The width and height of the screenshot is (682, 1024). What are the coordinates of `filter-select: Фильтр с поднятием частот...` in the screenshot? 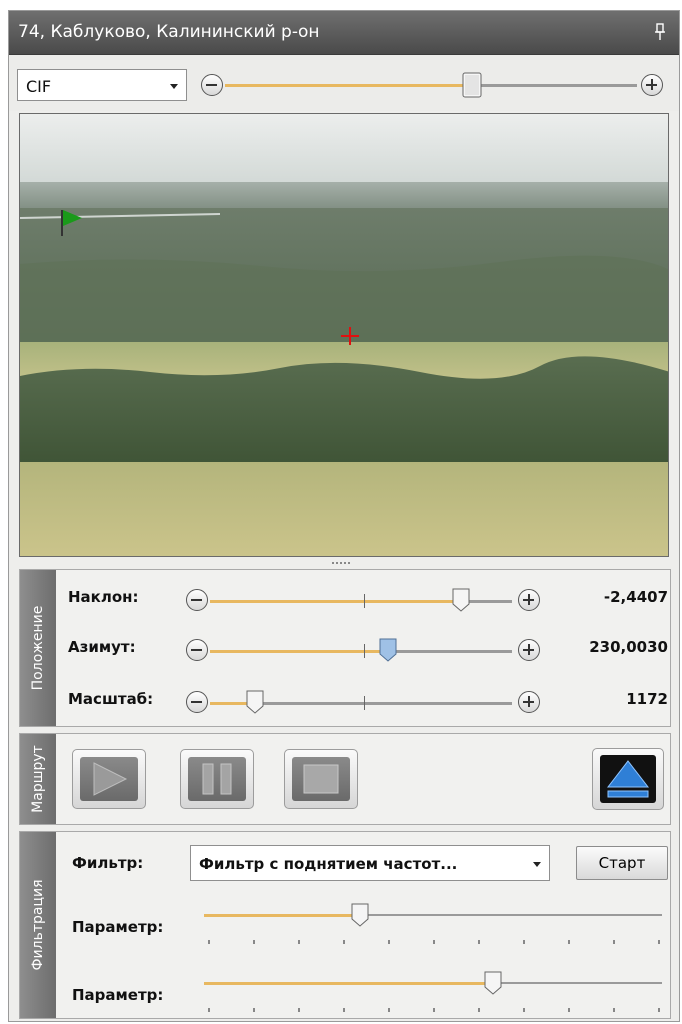 It's located at (370, 863).